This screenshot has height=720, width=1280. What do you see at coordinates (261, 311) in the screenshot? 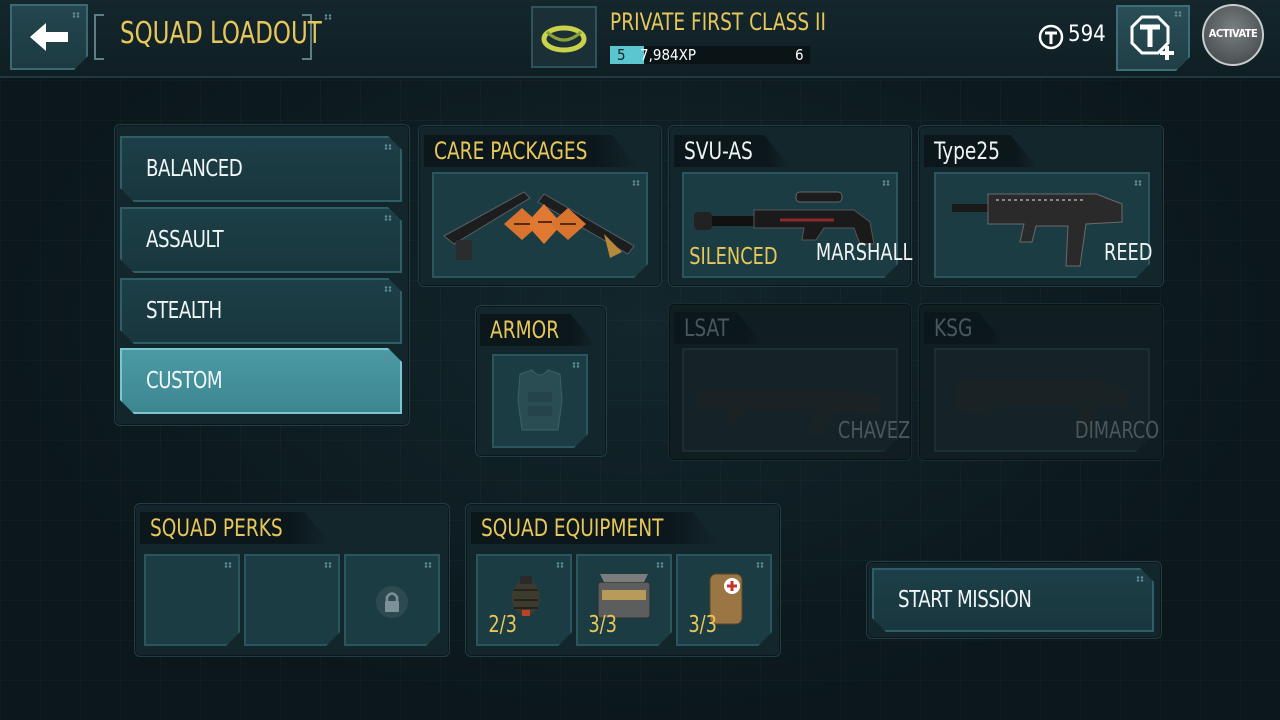
I see `sidebar-item-stealth: STEALTH` at bounding box center [261, 311].